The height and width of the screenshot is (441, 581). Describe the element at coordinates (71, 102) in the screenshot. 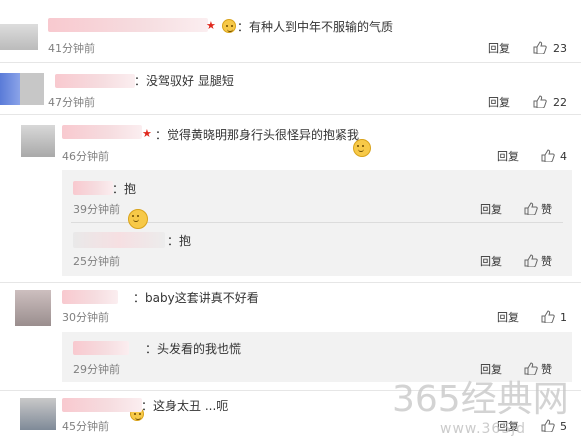

I see `comment-time: 47分钟前` at that location.